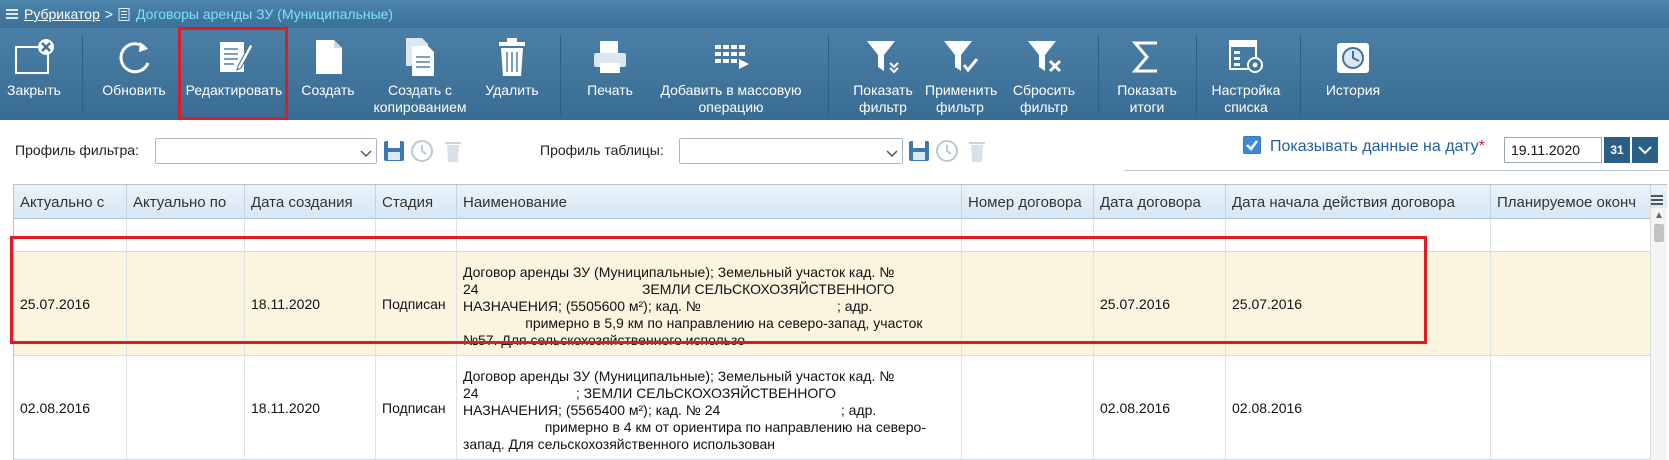 The height and width of the screenshot is (460, 1669). I want to click on print-button: Печать, so click(610, 74).